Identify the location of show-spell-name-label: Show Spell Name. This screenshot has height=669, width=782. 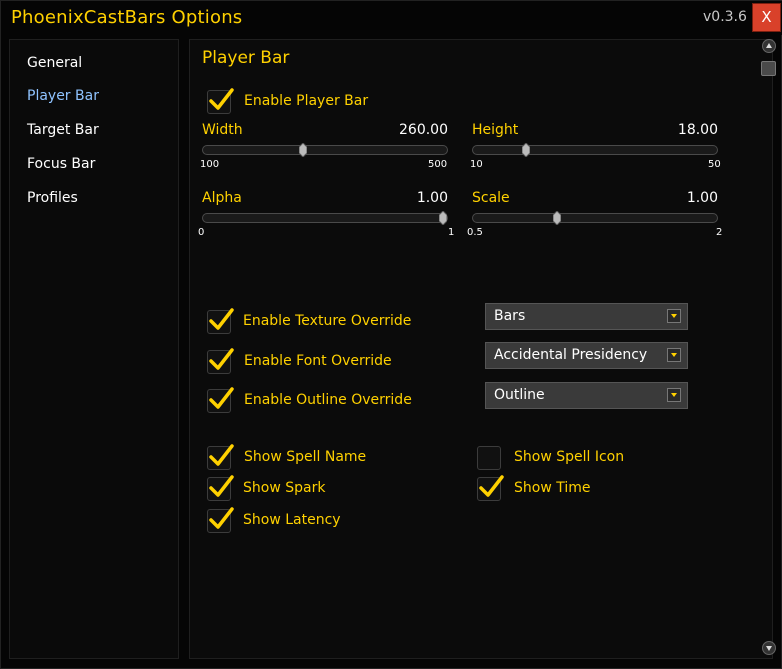
(305, 457).